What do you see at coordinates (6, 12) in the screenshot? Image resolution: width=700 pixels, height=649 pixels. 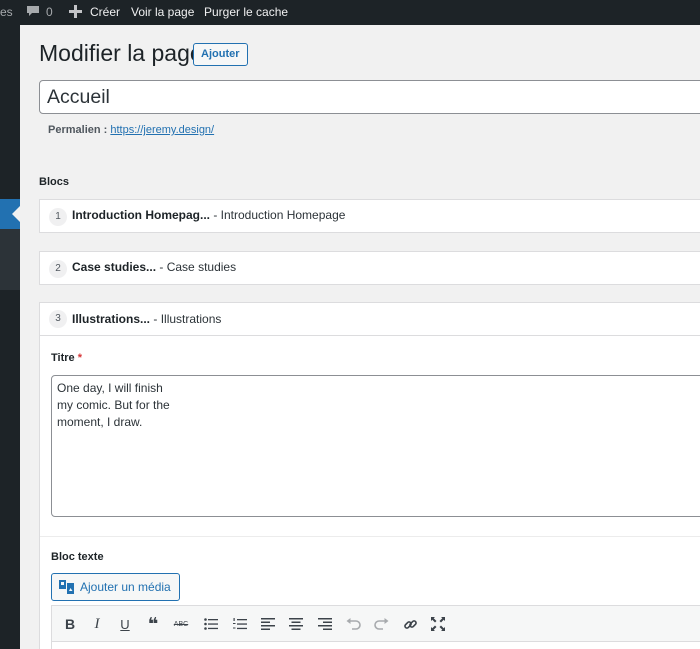 I see `adminbar-truncated-item: es` at bounding box center [6, 12].